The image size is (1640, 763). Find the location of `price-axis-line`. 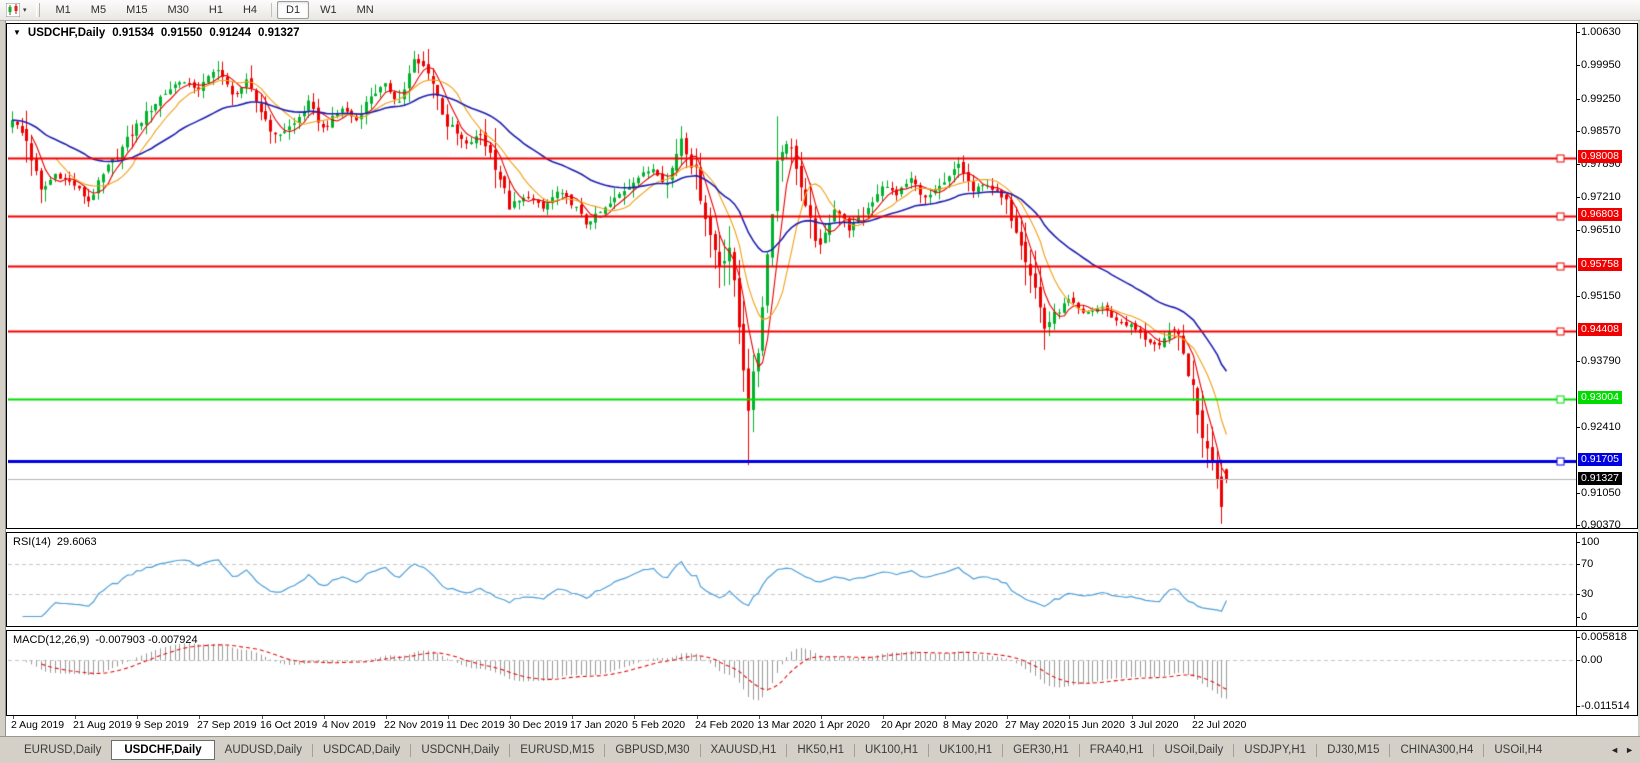

price-axis-line is located at coordinates (1576, 276).